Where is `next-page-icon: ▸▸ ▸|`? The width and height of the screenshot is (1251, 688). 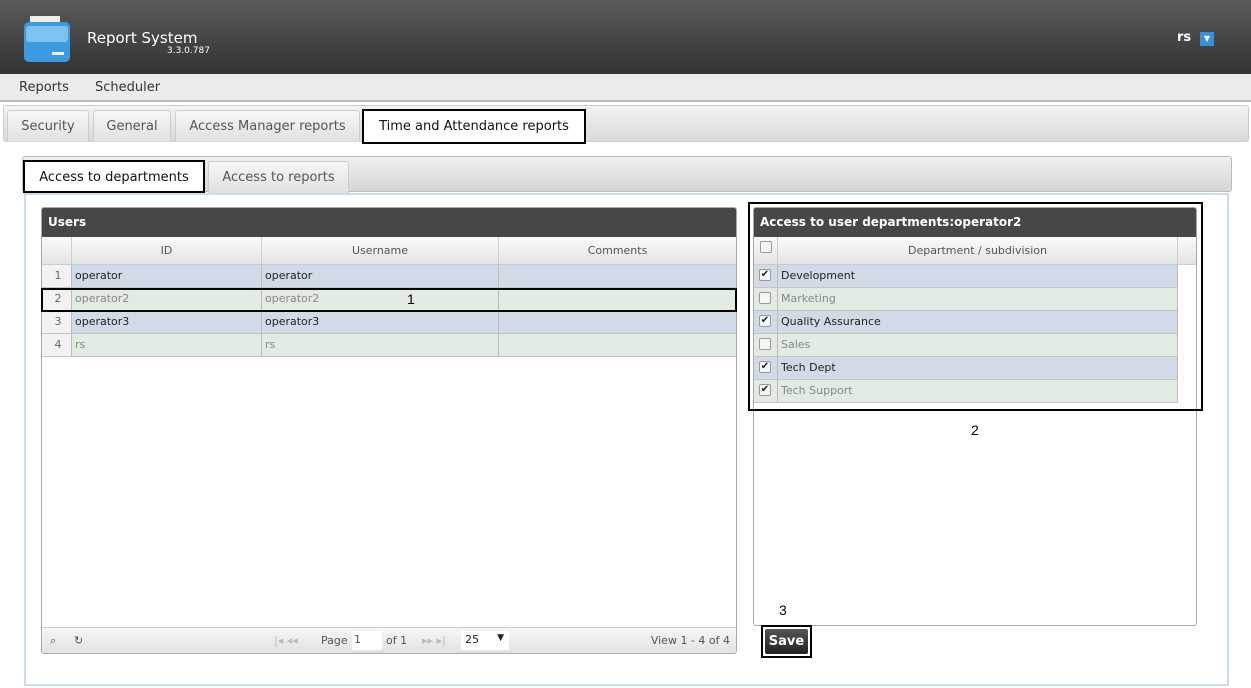 next-page-icon: ▸▸ ▸| is located at coordinates (434, 640).